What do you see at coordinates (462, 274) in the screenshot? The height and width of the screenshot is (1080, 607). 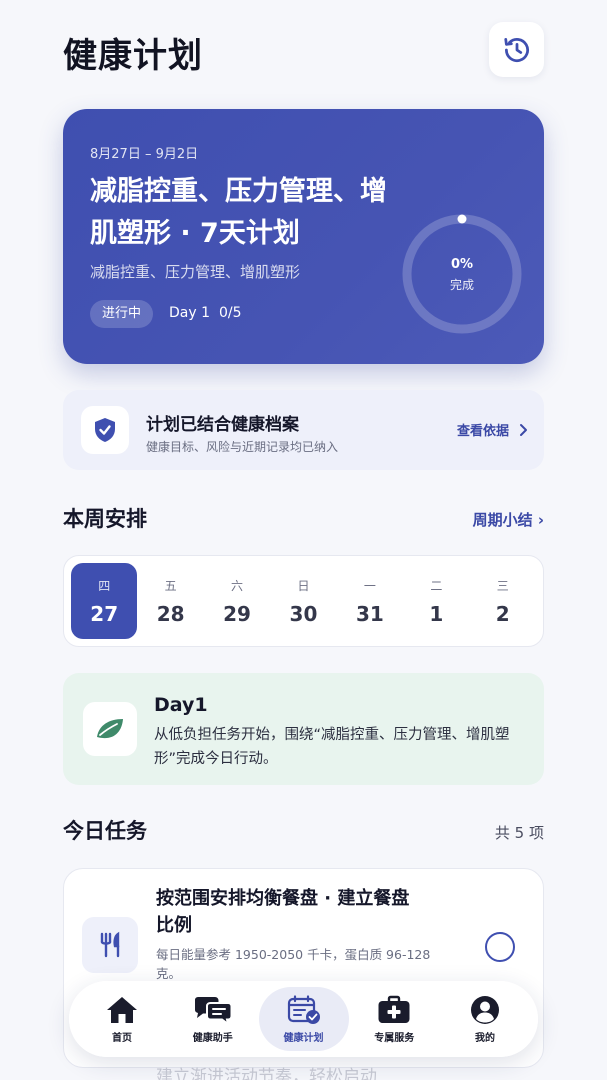 I see `progress-ring` at bounding box center [462, 274].